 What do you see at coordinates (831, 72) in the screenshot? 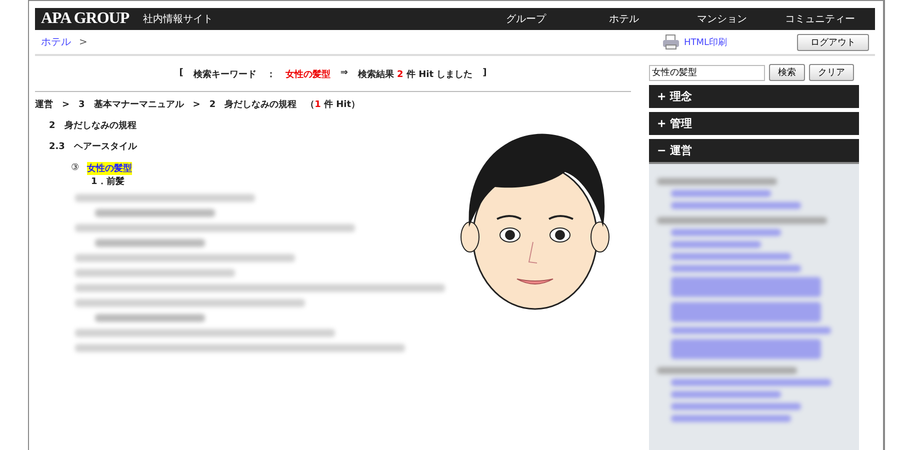
I see `clear-button: クリア` at bounding box center [831, 72].